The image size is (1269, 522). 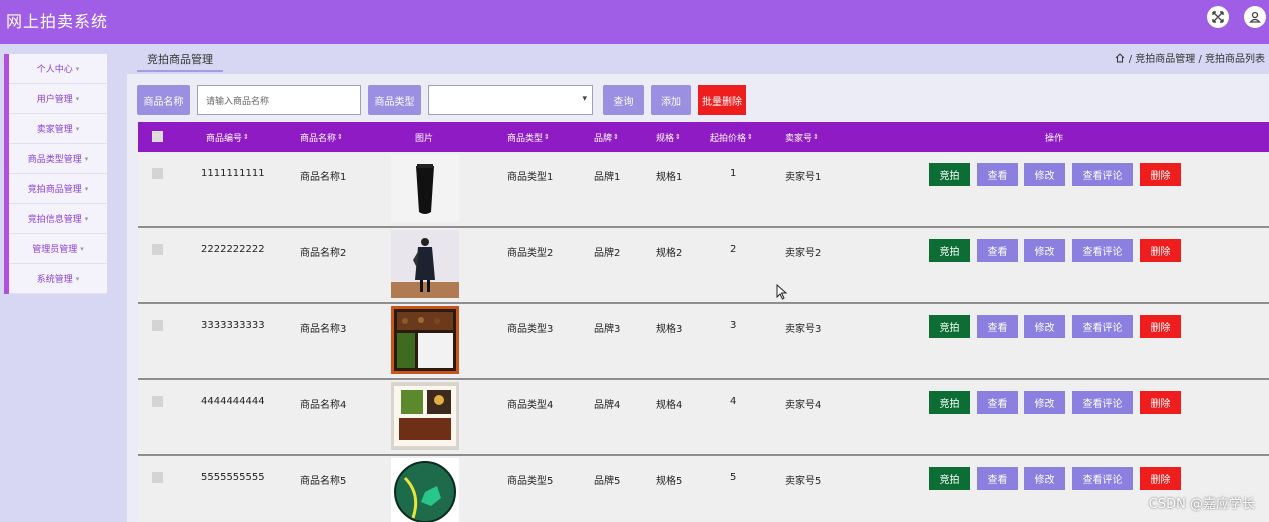 I want to click on column-seller: 卖家号 ⇕, so click(x=802, y=137).